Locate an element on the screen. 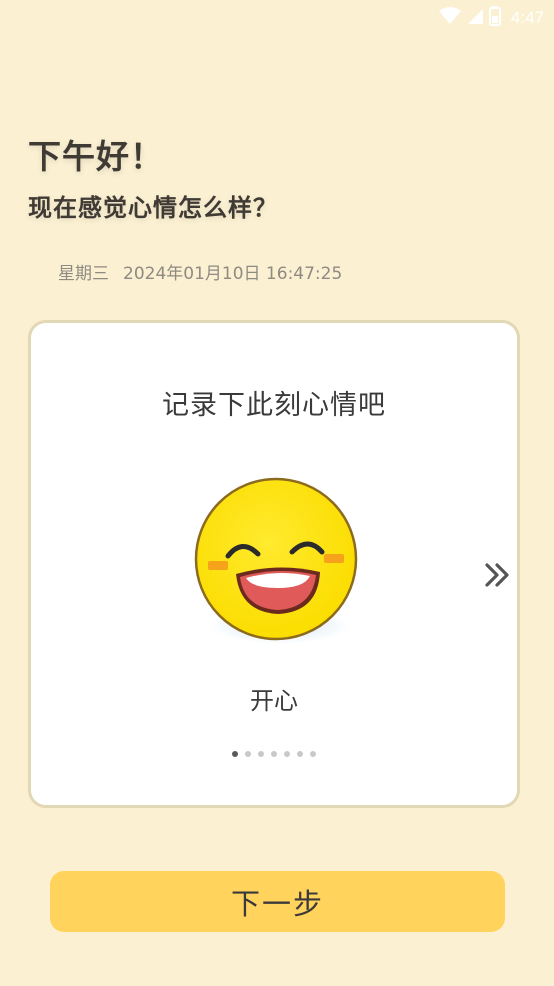  status-icons: 4:47 is located at coordinates (491, 18).